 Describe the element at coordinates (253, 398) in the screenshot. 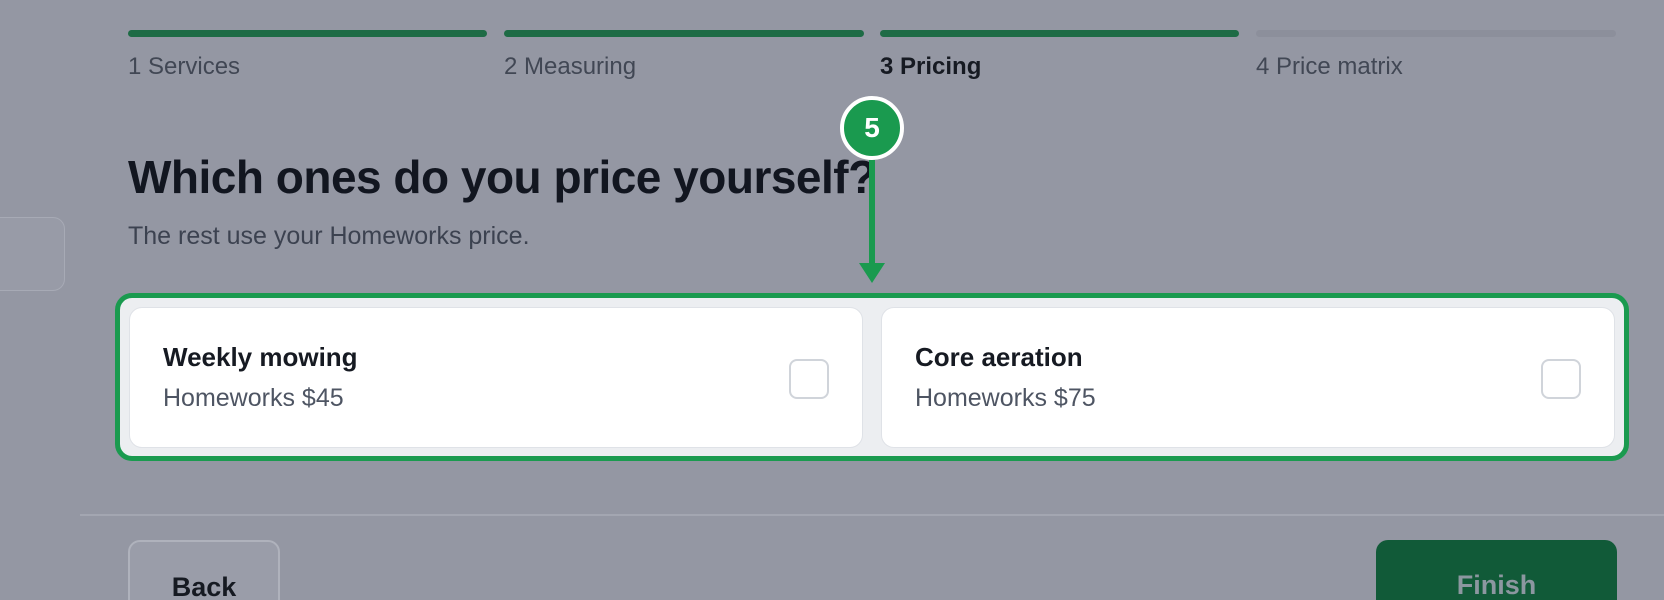

I see `service-price: Homeworks $45` at that location.